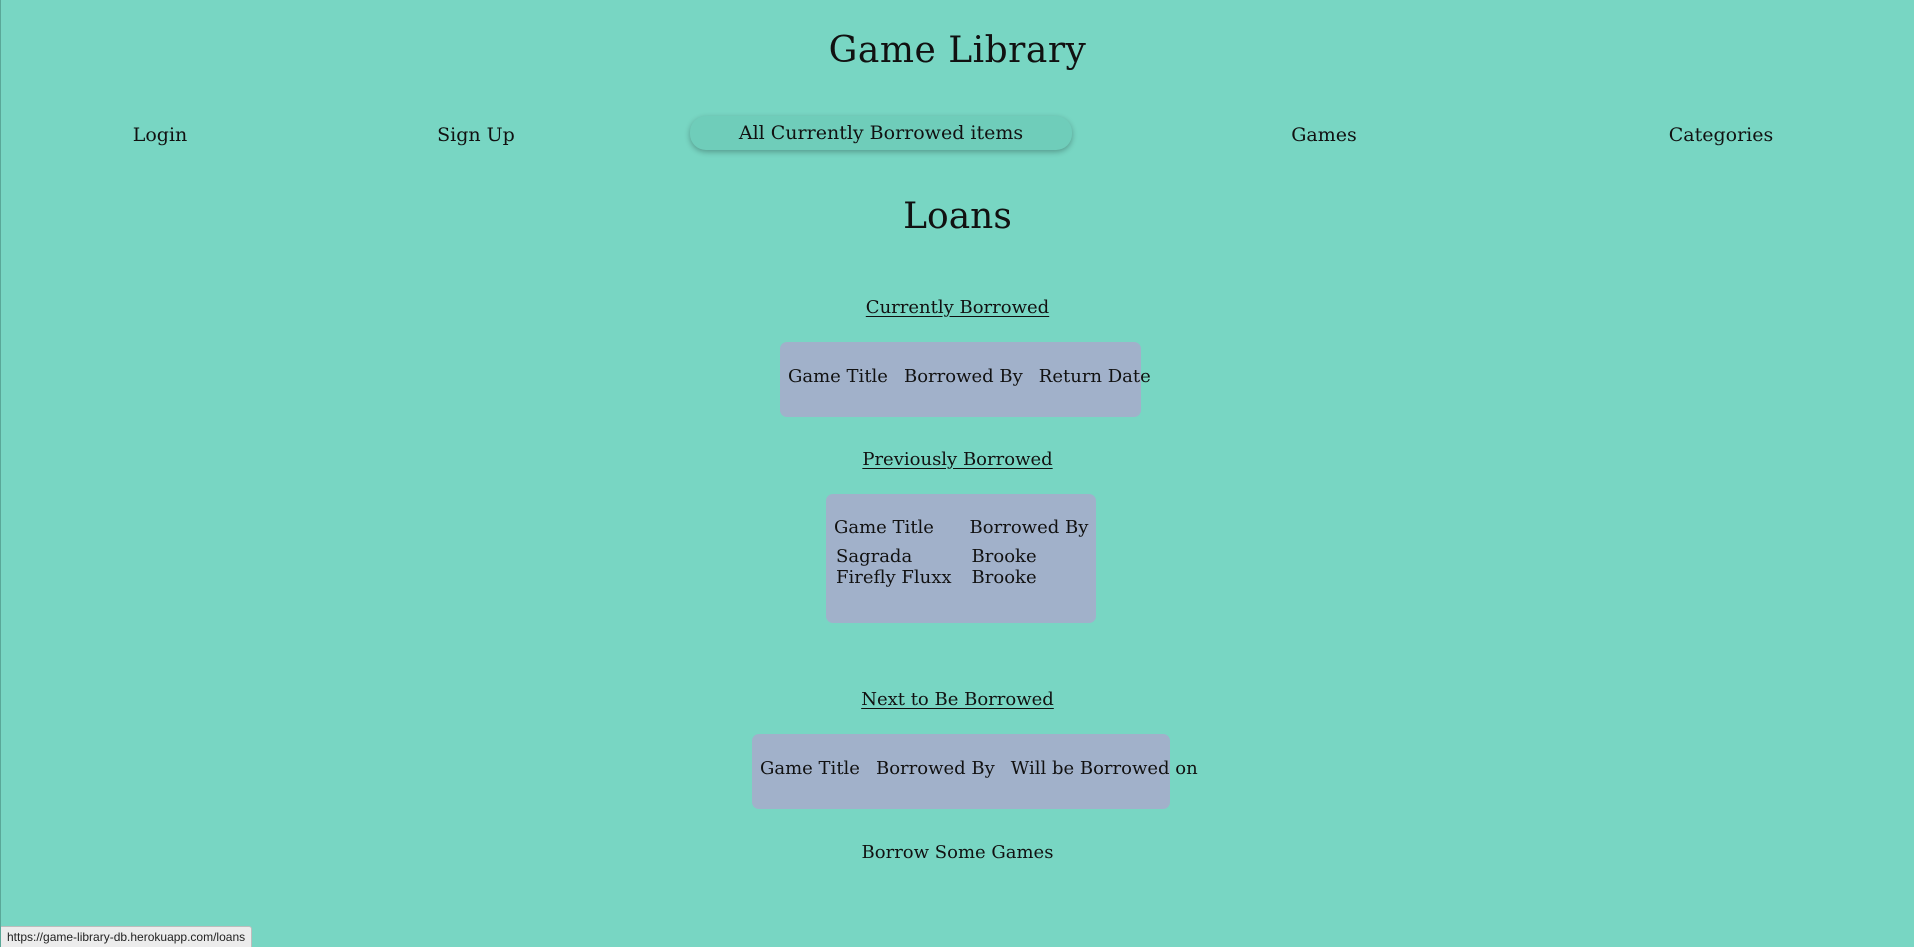 This screenshot has height=947, width=1914. What do you see at coordinates (1094, 376) in the screenshot?
I see `column-header-return-date: Return Date` at bounding box center [1094, 376].